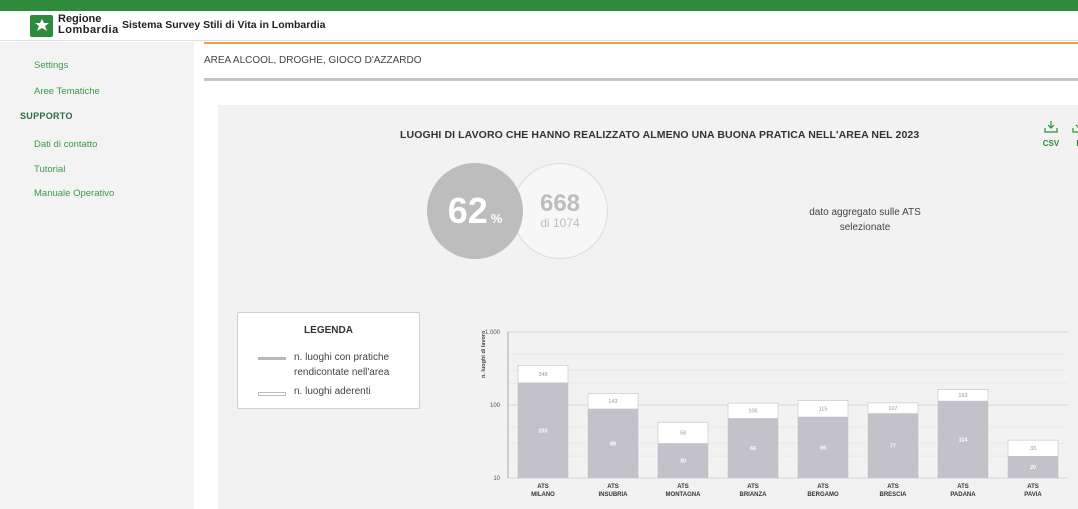 The width and height of the screenshot is (1078, 509). Describe the element at coordinates (1033, 449) in the screenshot. I see `data-label-aderenti: 33` at that location.